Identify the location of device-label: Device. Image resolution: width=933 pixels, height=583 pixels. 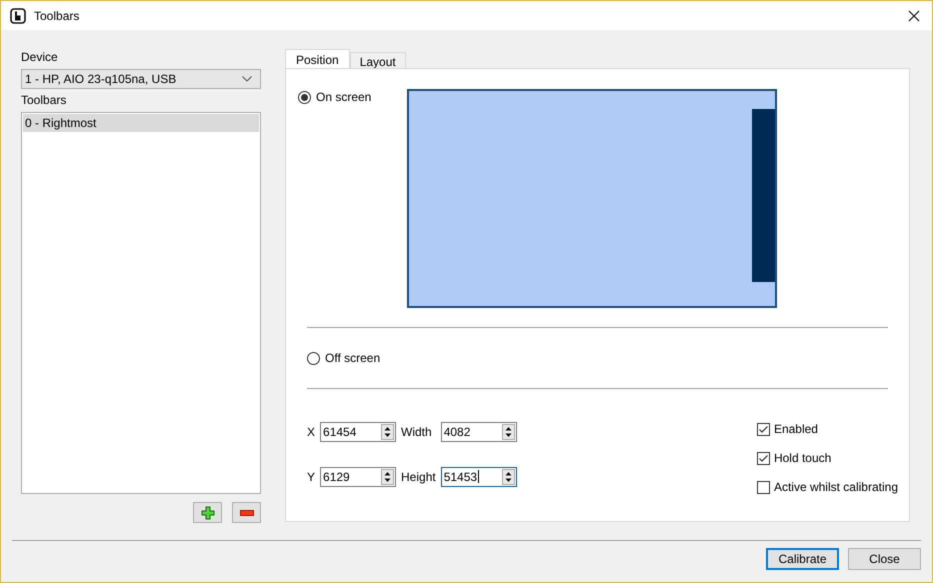
(40, 57).